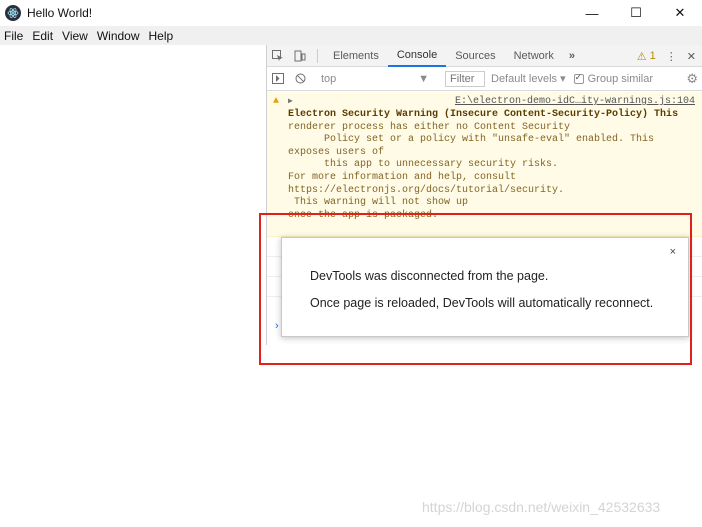 This screenshot has width=702, height=527. Describe the element at coordinates (75, 36) in the screenshot. I see `menu-view: View` at that location.